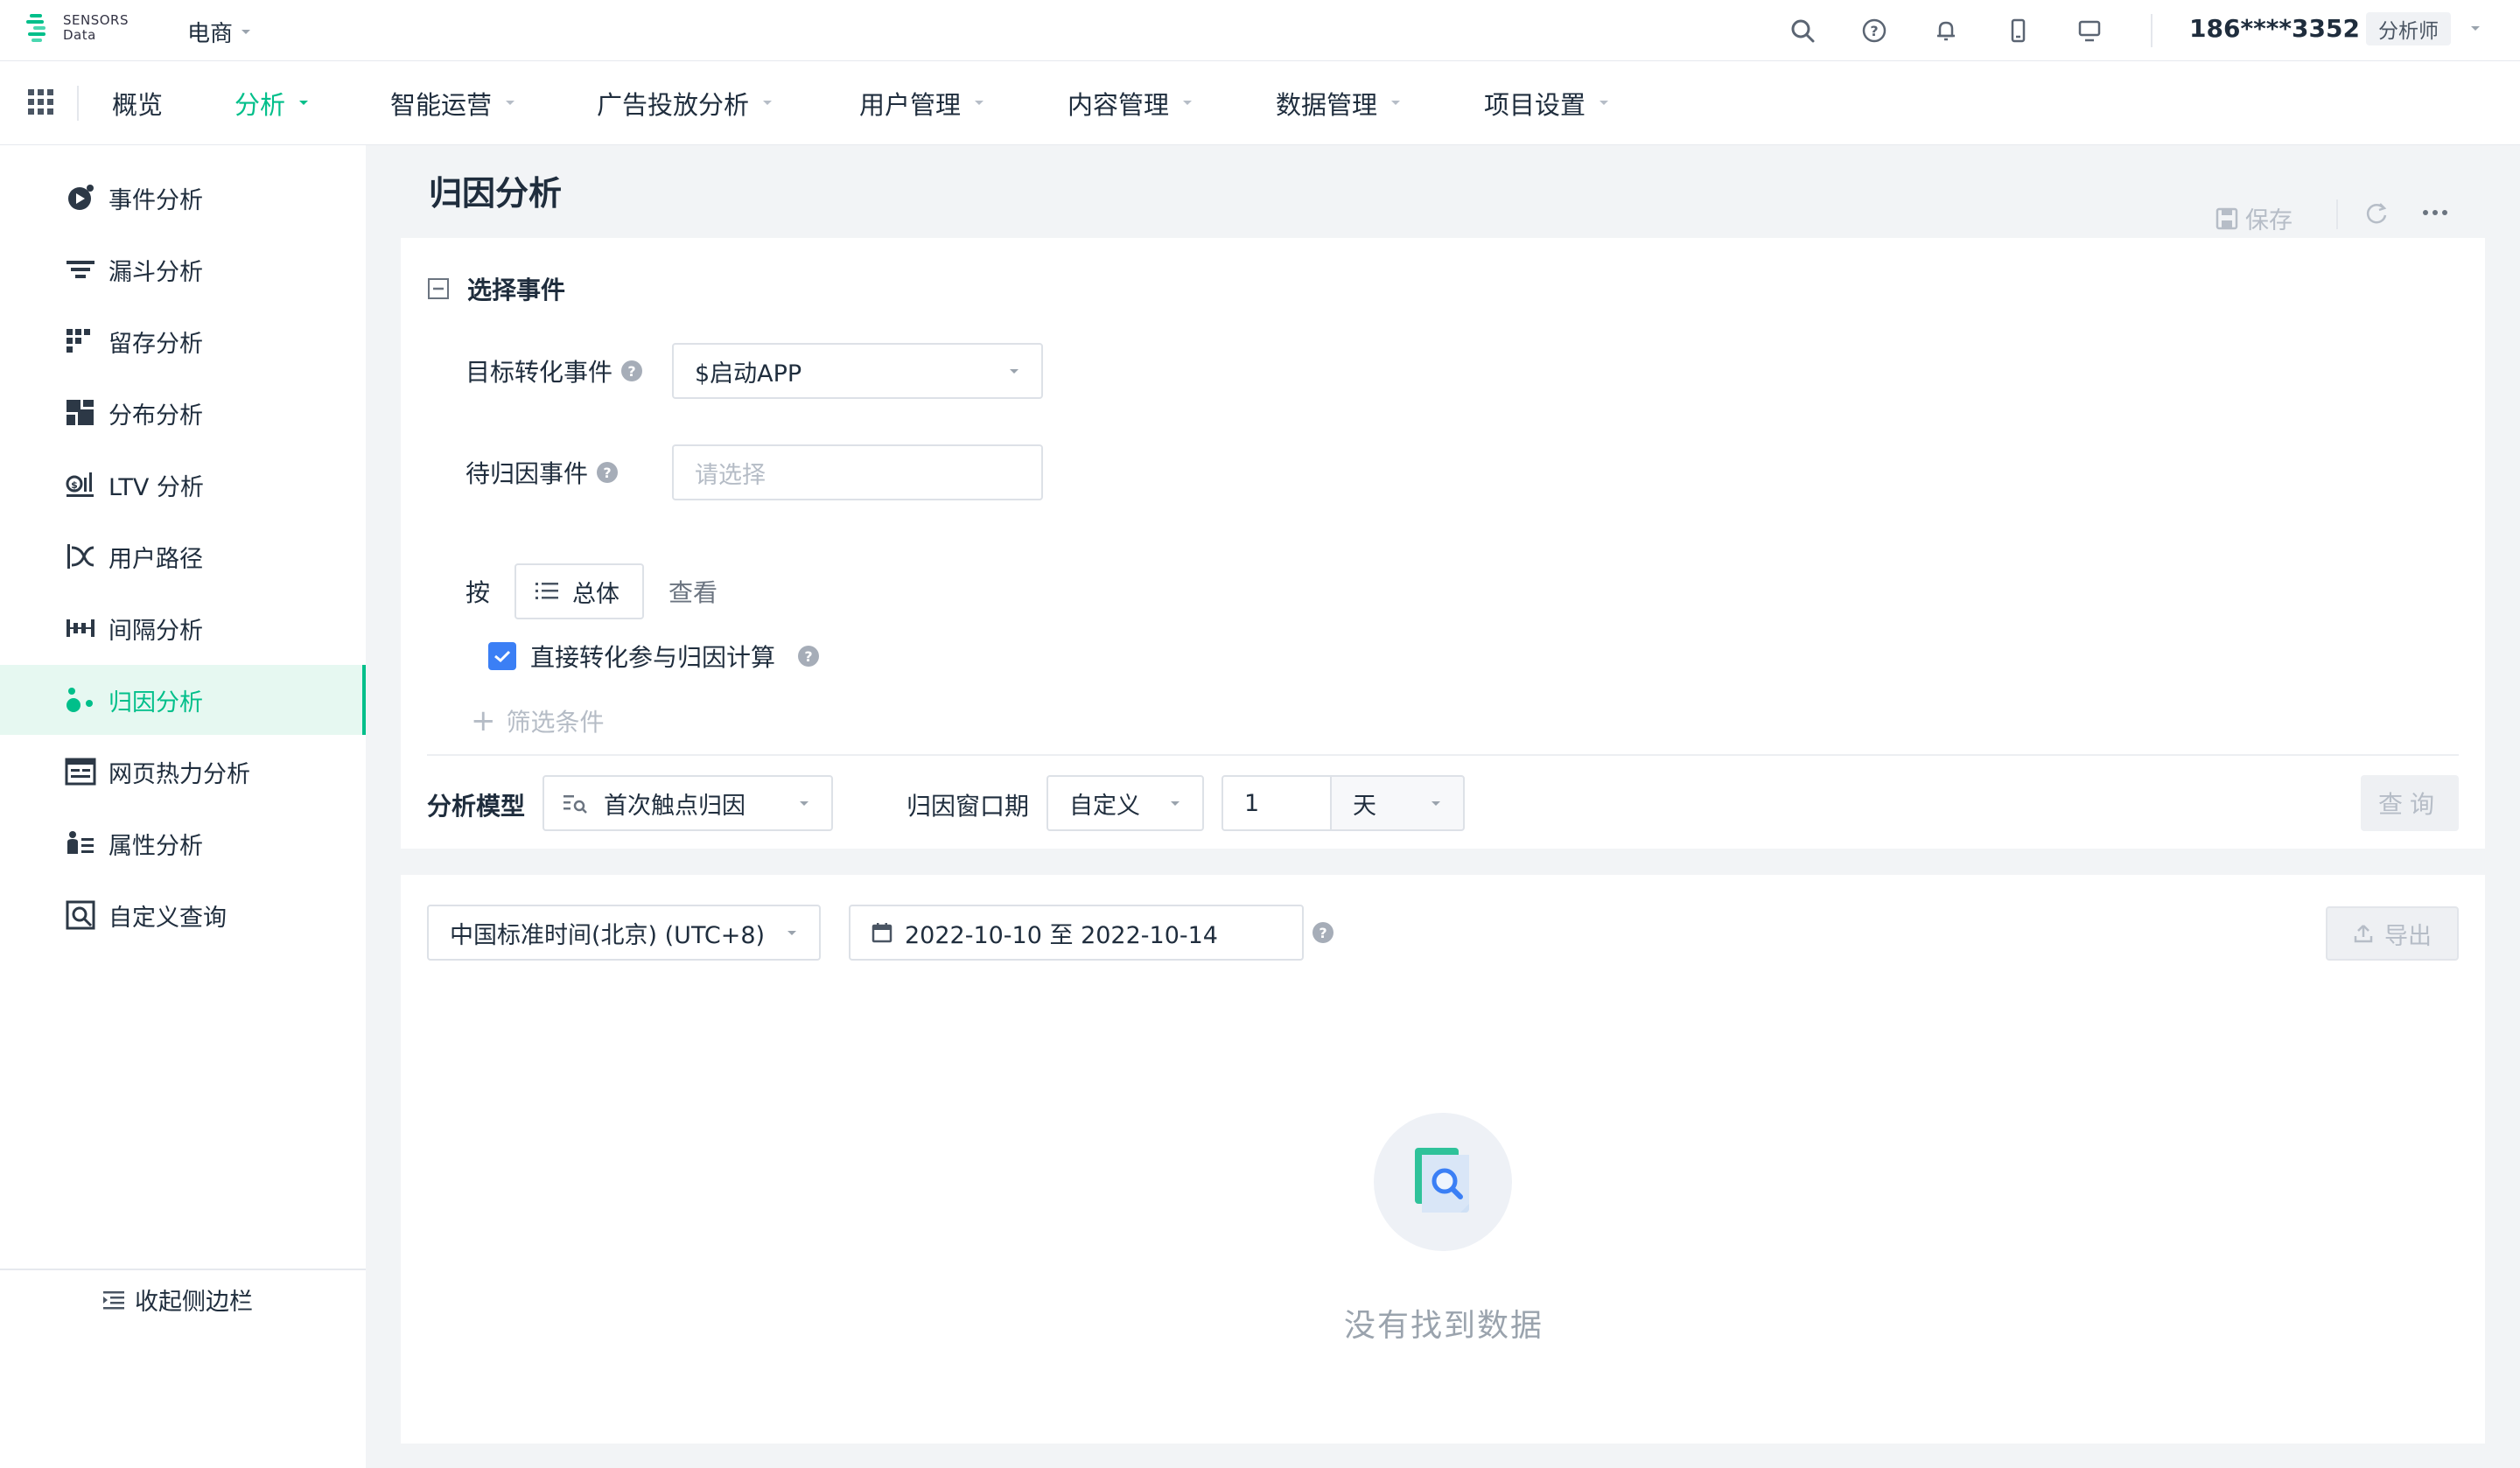 This screenshot has width=2520, height=1468. What do you see at coordinates (2018, 30) in the screenshot?
I see `mobile-icon` at bounding box center [2018, 30].